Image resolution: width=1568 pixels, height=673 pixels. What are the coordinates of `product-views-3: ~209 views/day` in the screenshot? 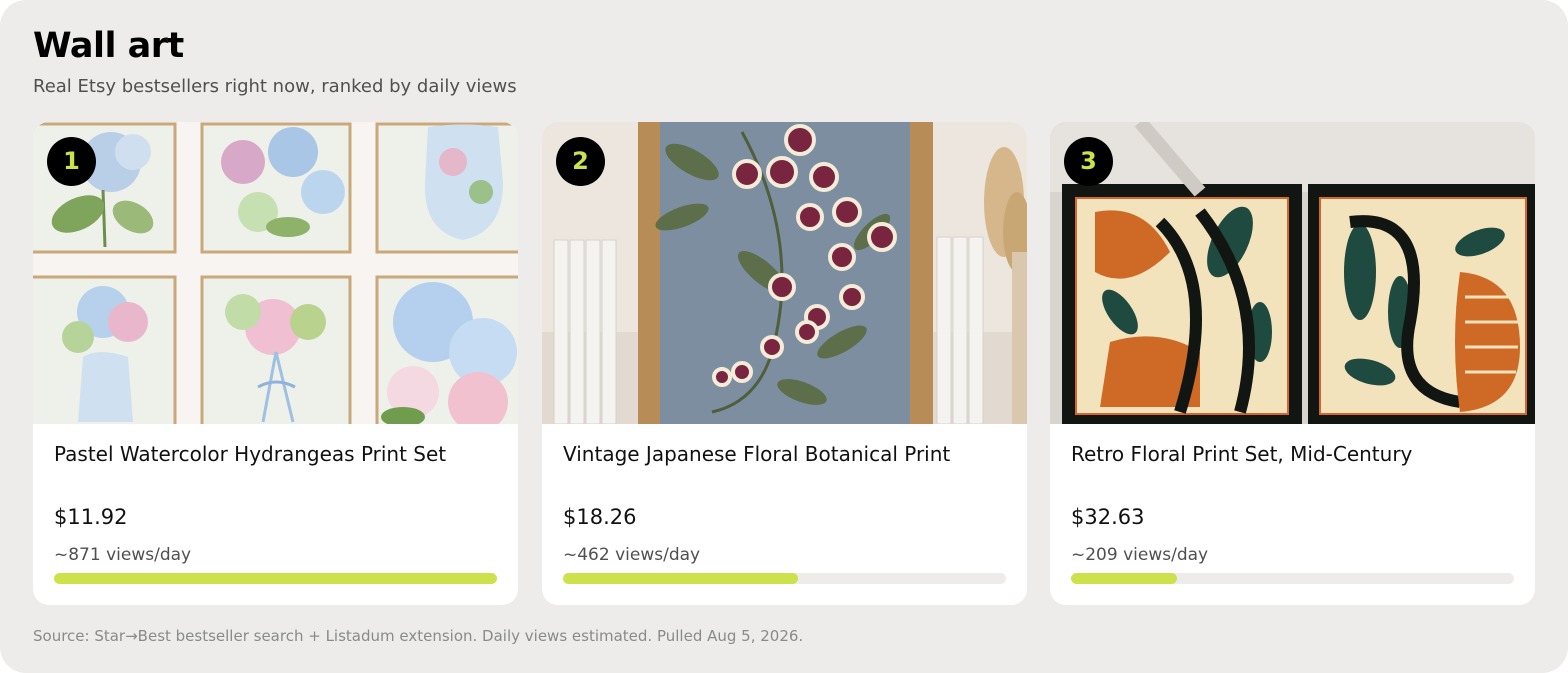 It's located at (1140, 555).